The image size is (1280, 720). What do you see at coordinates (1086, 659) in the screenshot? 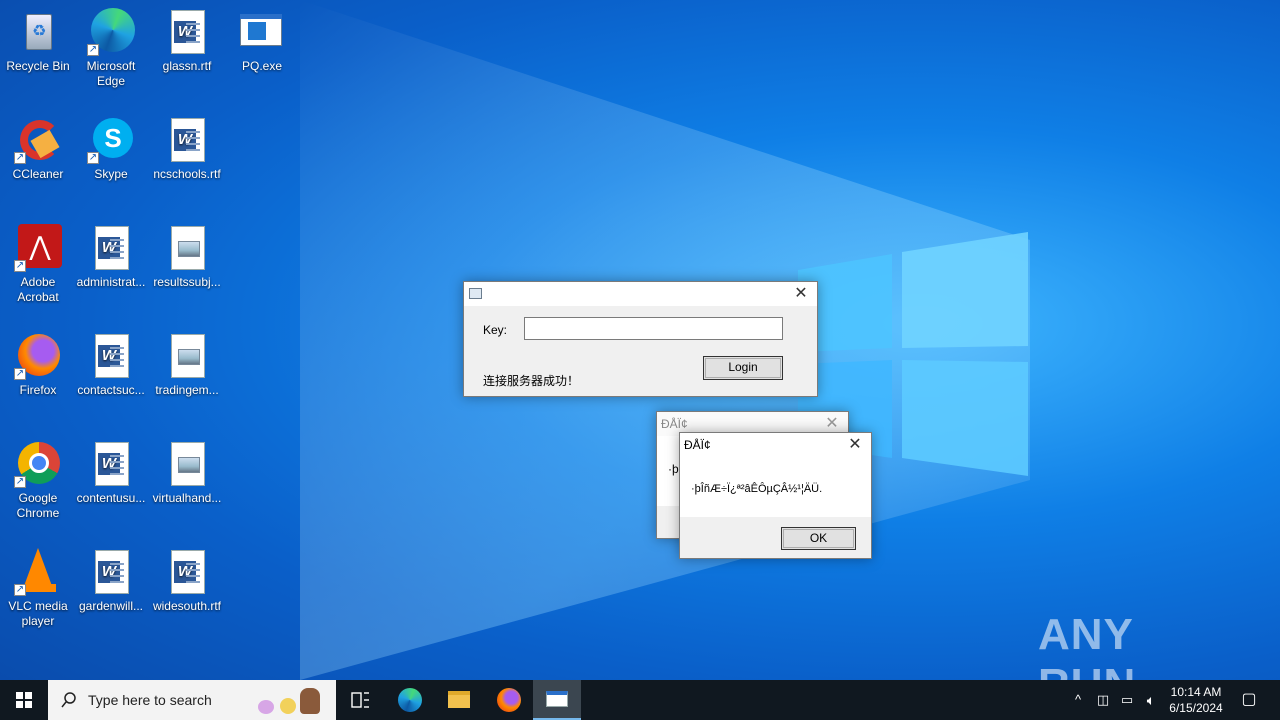
I see `anyrun-watermark: ANY RUN` at bounding box center [1086, 659].